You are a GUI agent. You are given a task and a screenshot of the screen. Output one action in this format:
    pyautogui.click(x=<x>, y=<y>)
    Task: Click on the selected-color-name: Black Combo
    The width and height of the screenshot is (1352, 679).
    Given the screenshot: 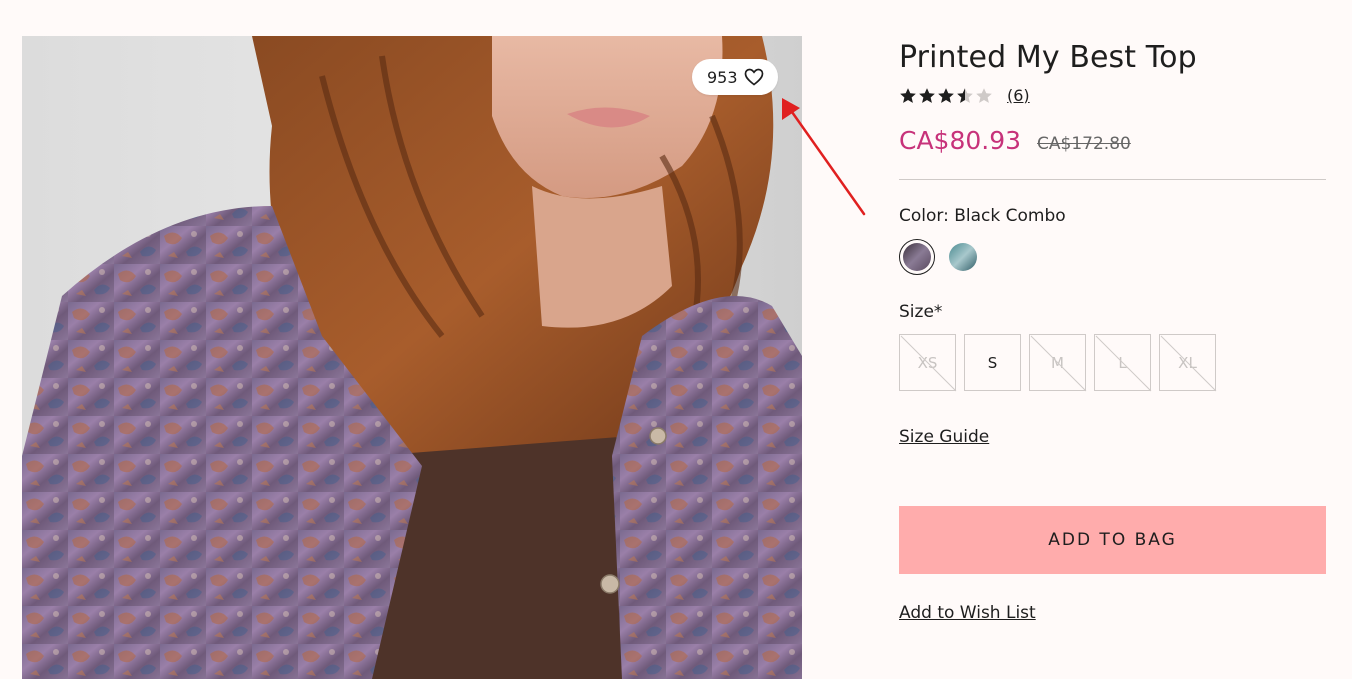 What is the action you would take?
    pyautogui.click(x=1010, y=216)
    